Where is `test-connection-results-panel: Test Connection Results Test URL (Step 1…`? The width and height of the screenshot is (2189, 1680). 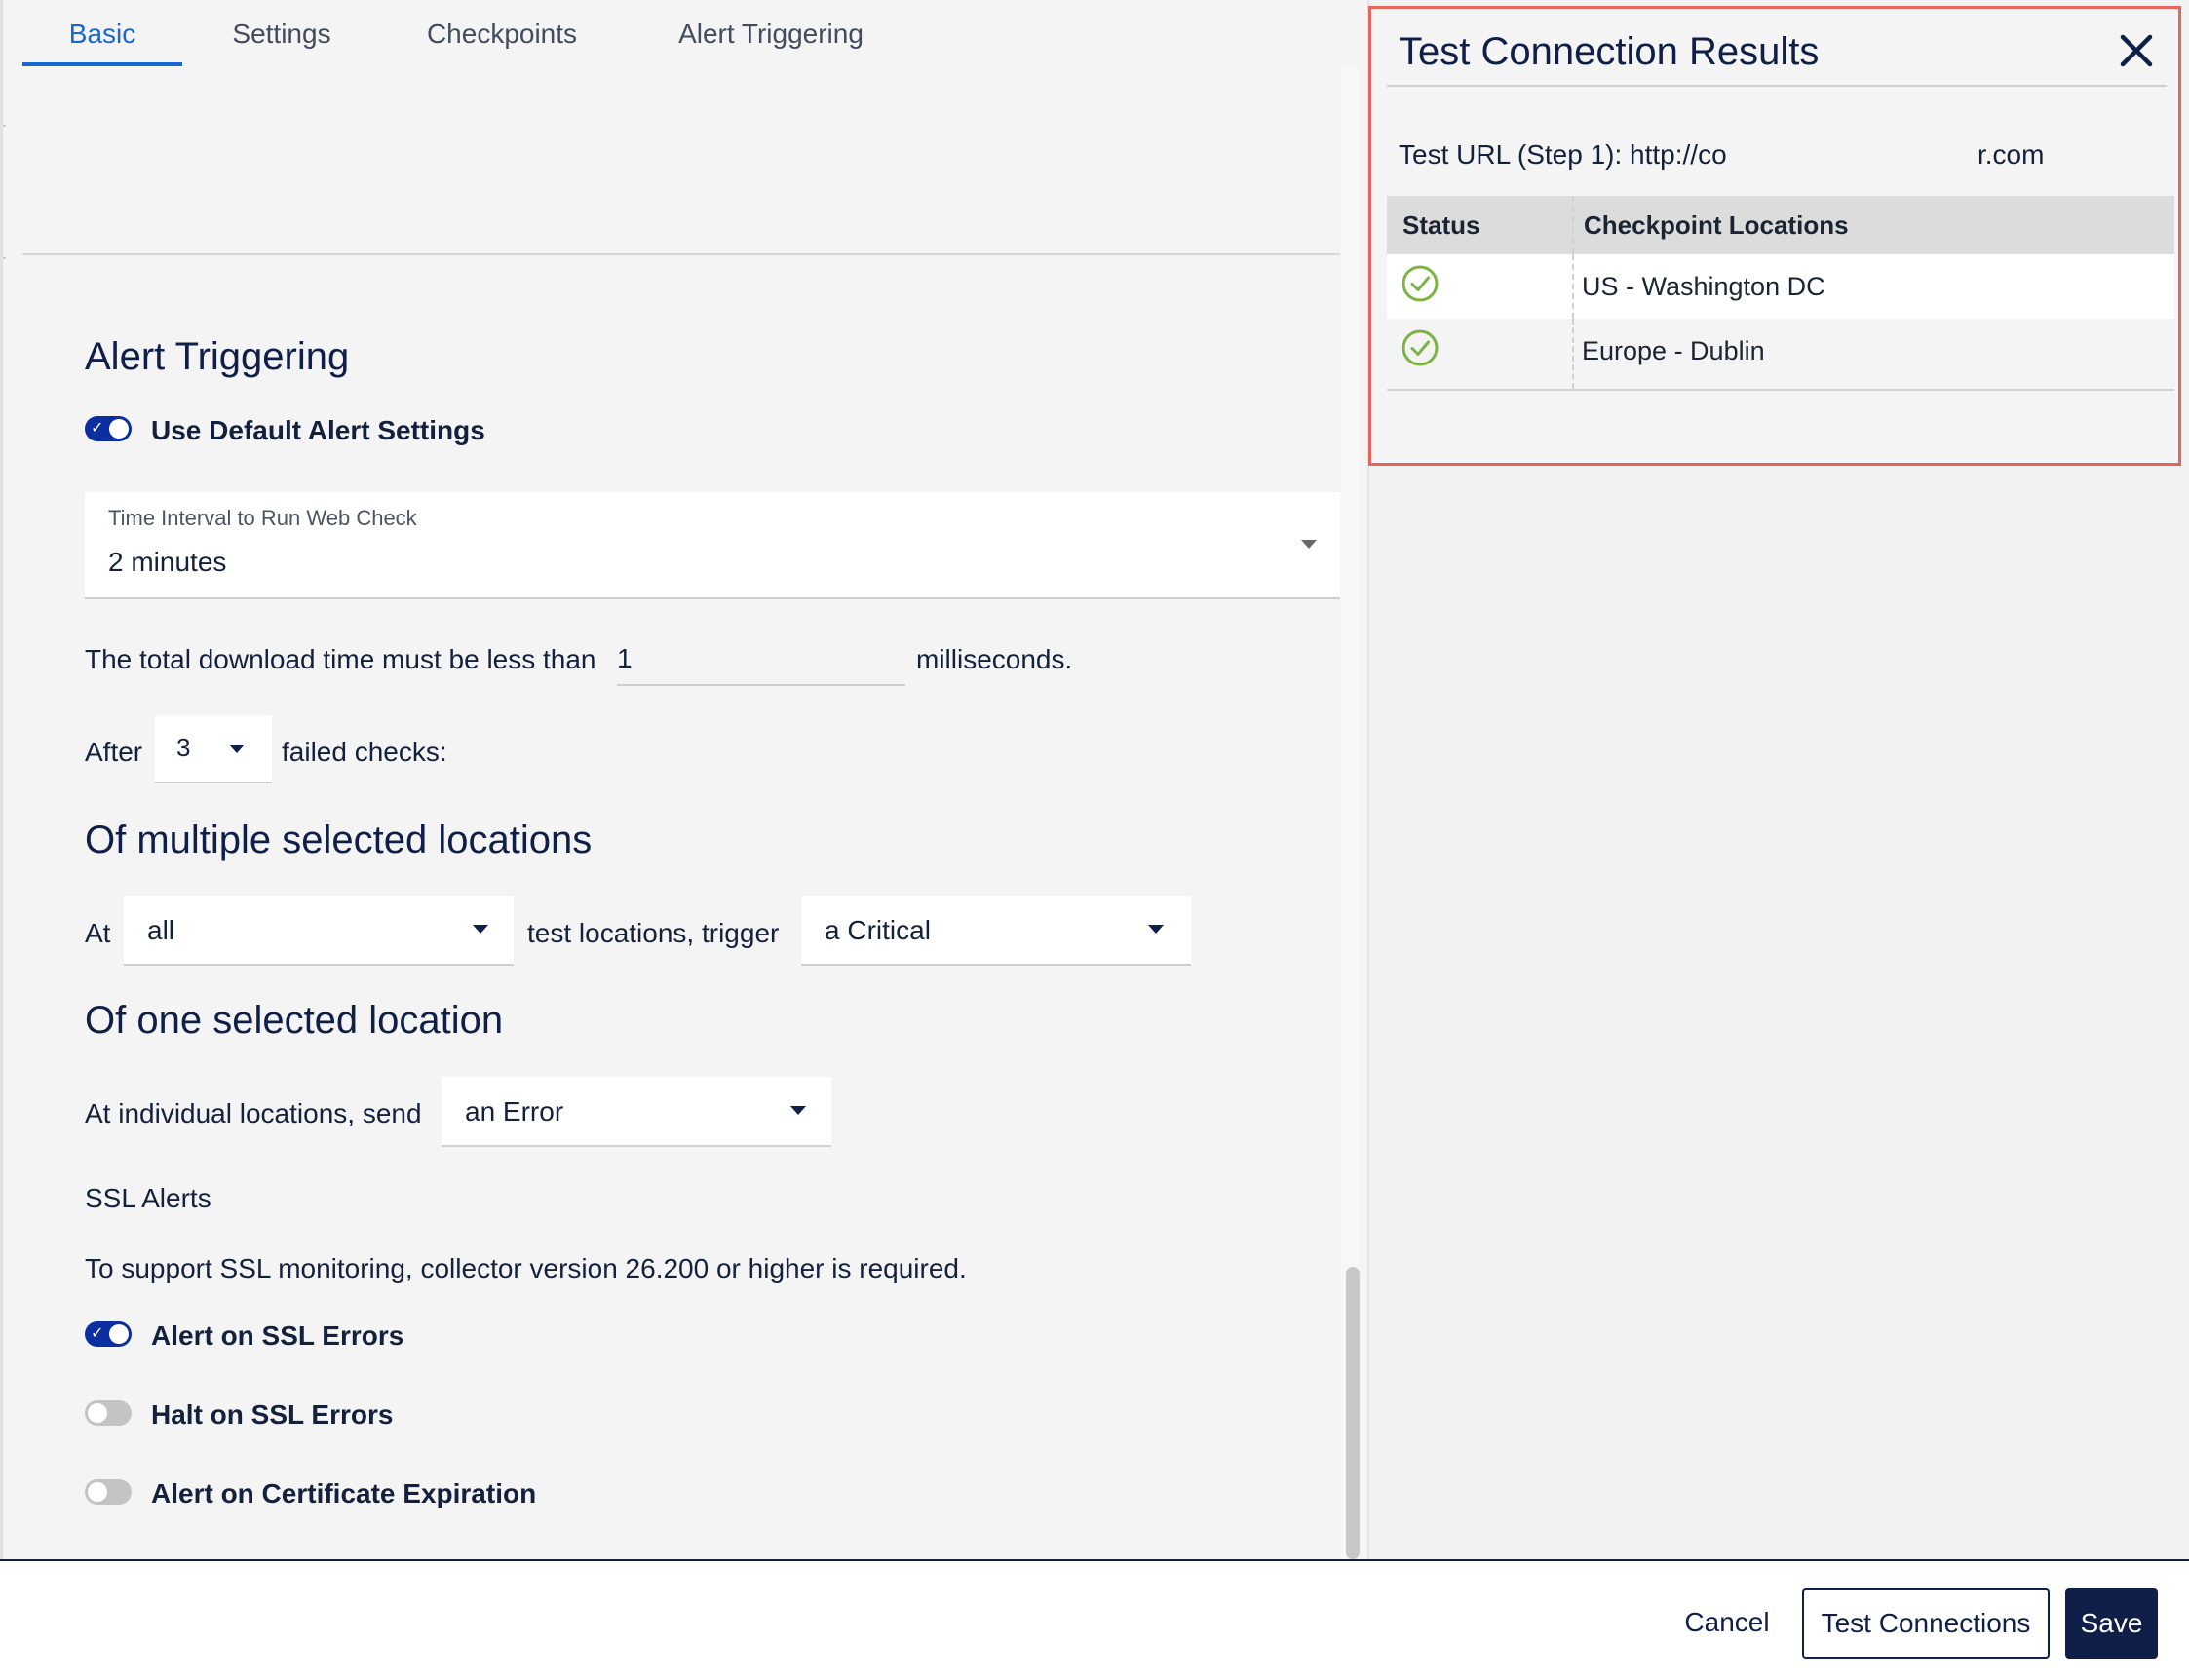
test-connection-results-panel: Test Connection Results Test URL (Step 1… is located at coordinates (1774, 236).